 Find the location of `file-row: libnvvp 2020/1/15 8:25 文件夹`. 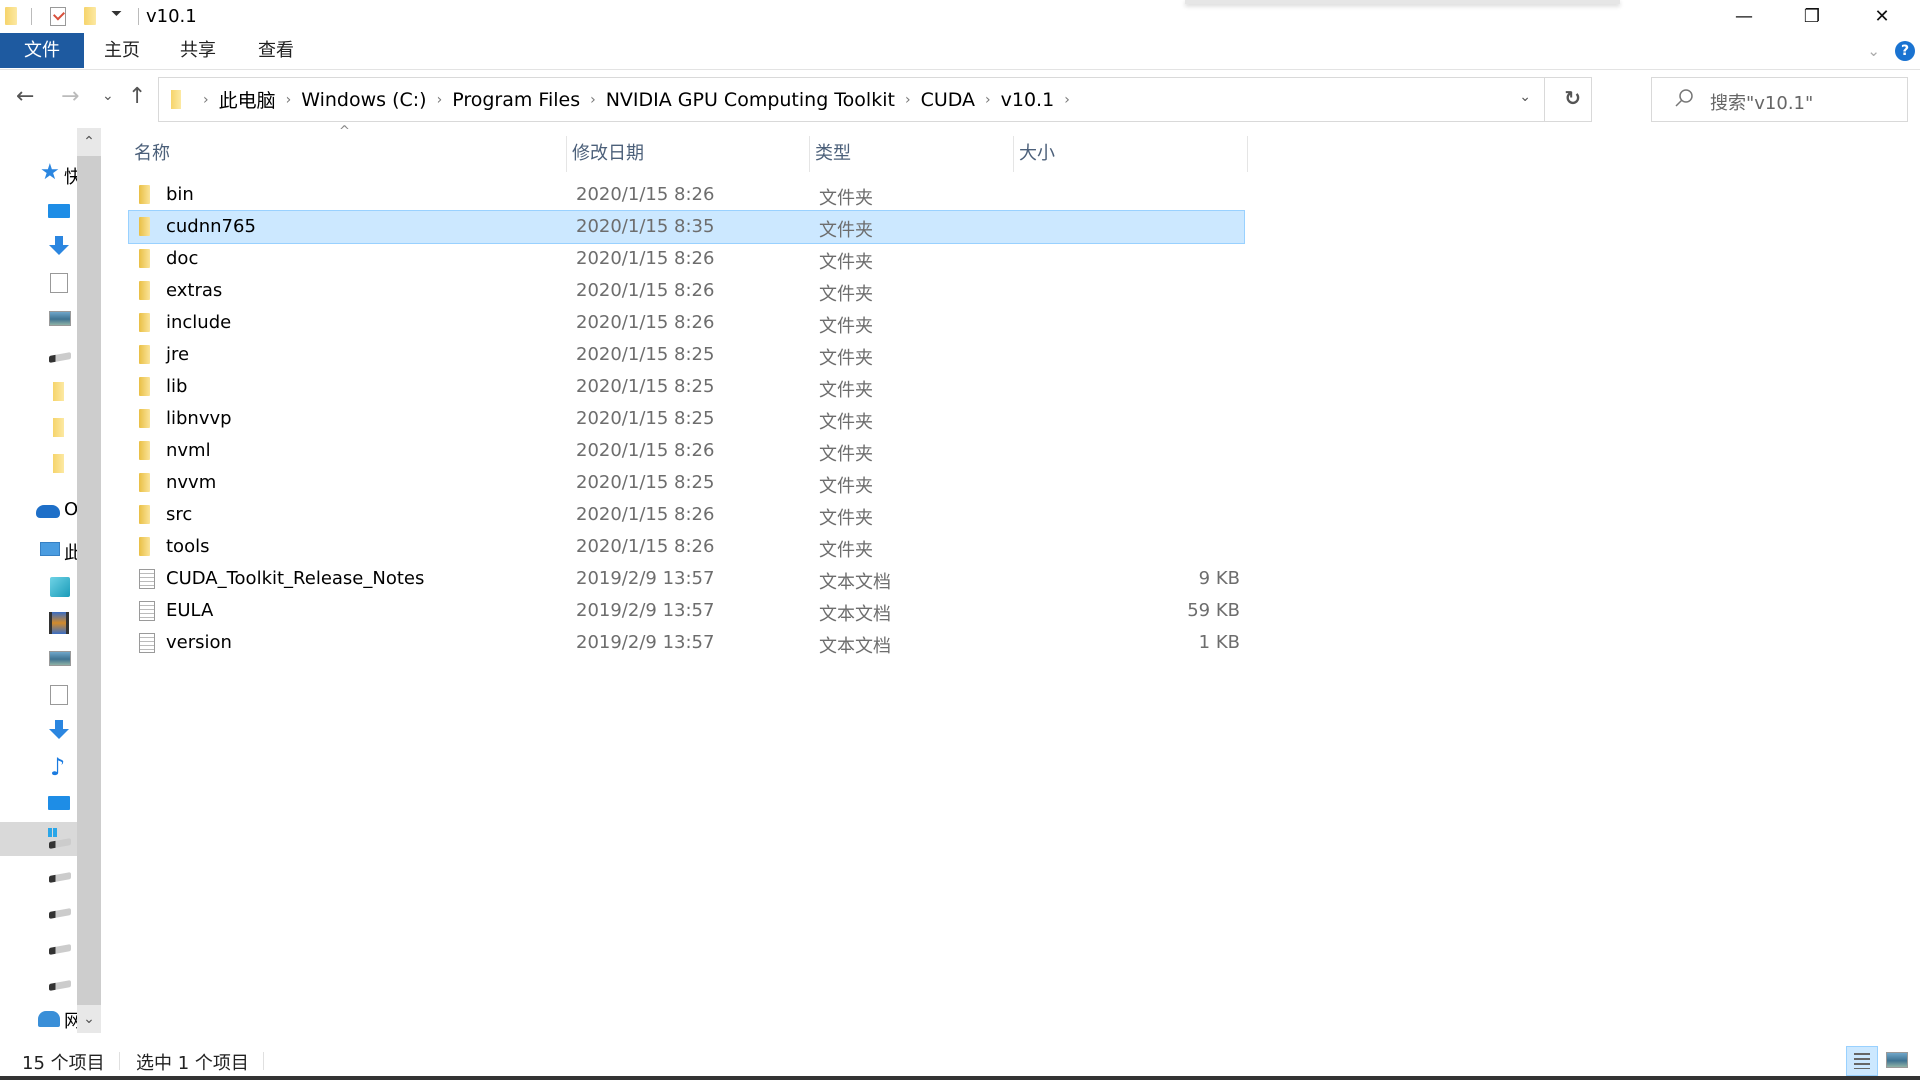

file-row: libnvvp 2020/1/15 8:25 文件夹 is located at coordinates (686, 419).